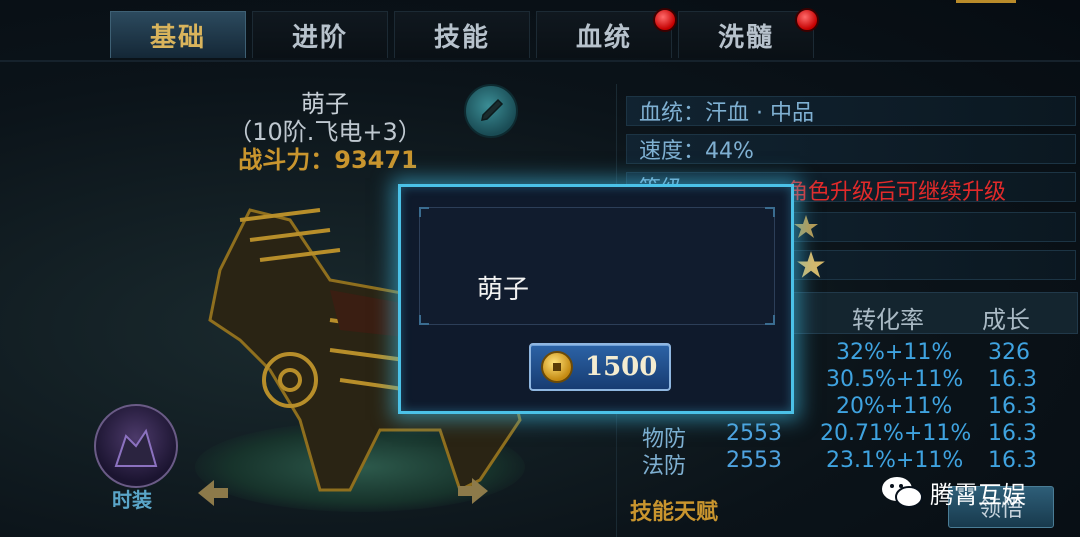 The image size is (1080, 537). Describe the element at coordinates (557, 367) in the screenshot. I see `coin-icon` at that location.